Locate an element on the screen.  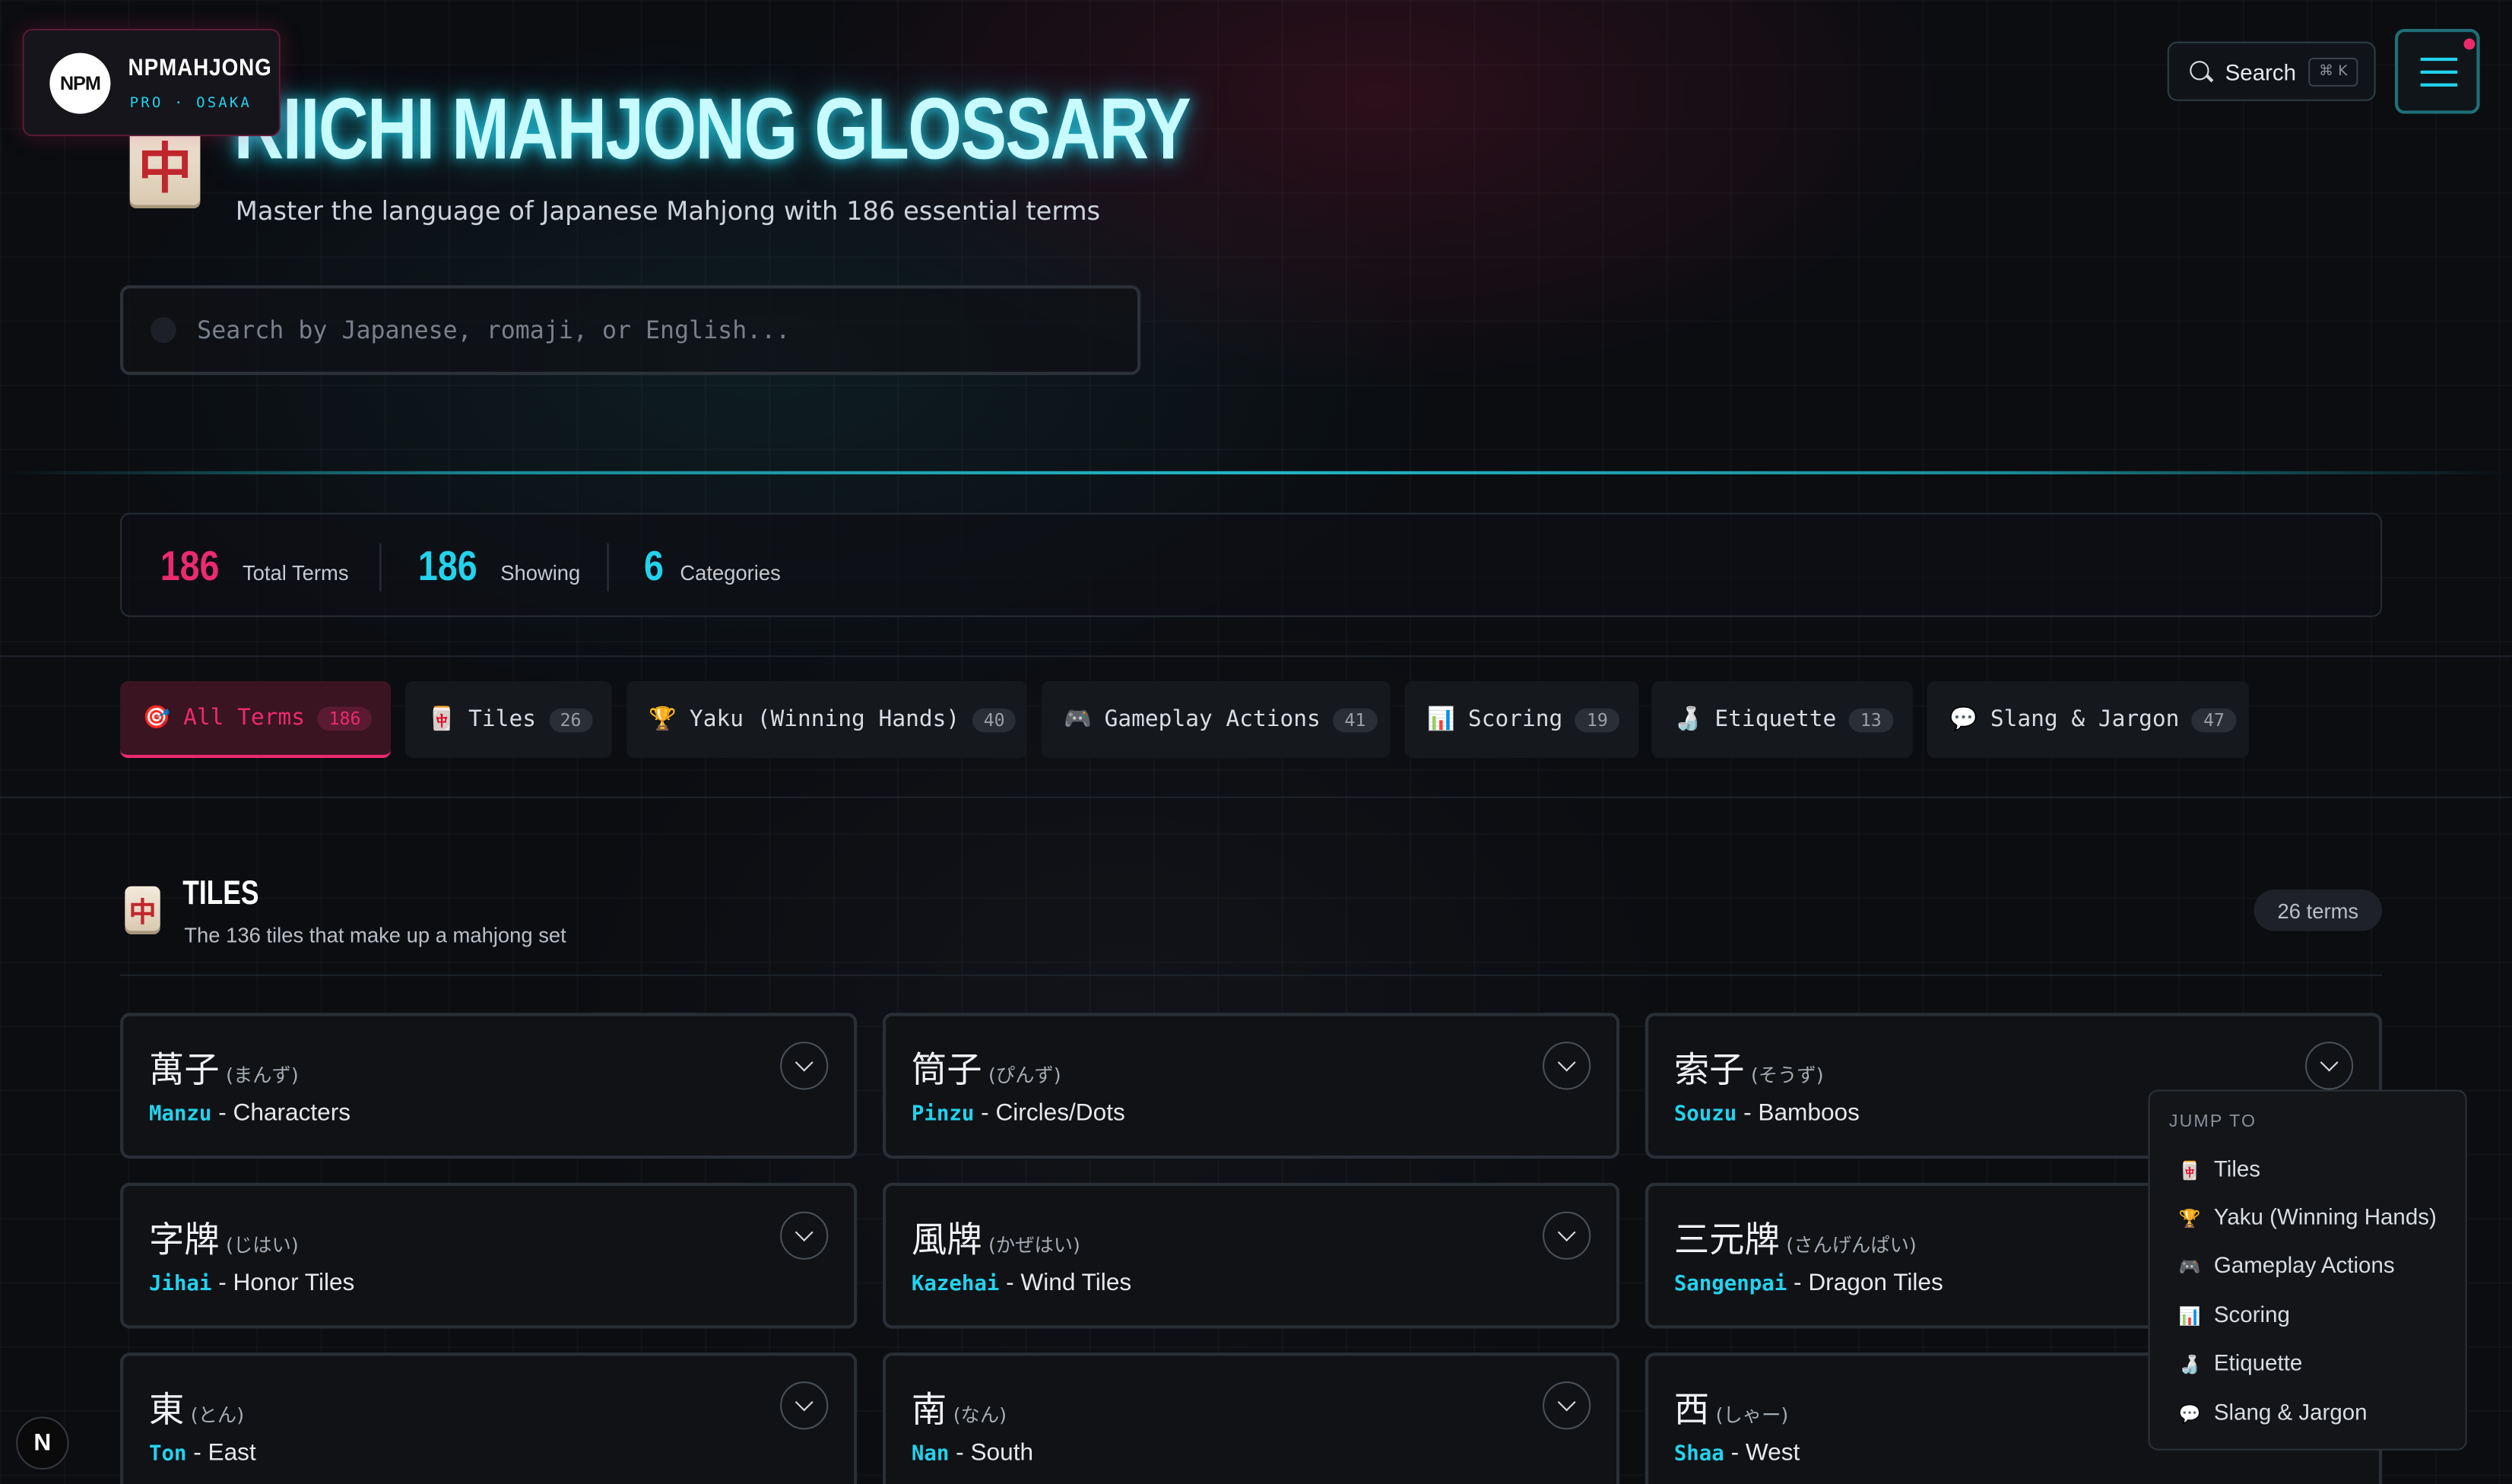
dev-tools-badge: N is located at coordinates (42, 1443).